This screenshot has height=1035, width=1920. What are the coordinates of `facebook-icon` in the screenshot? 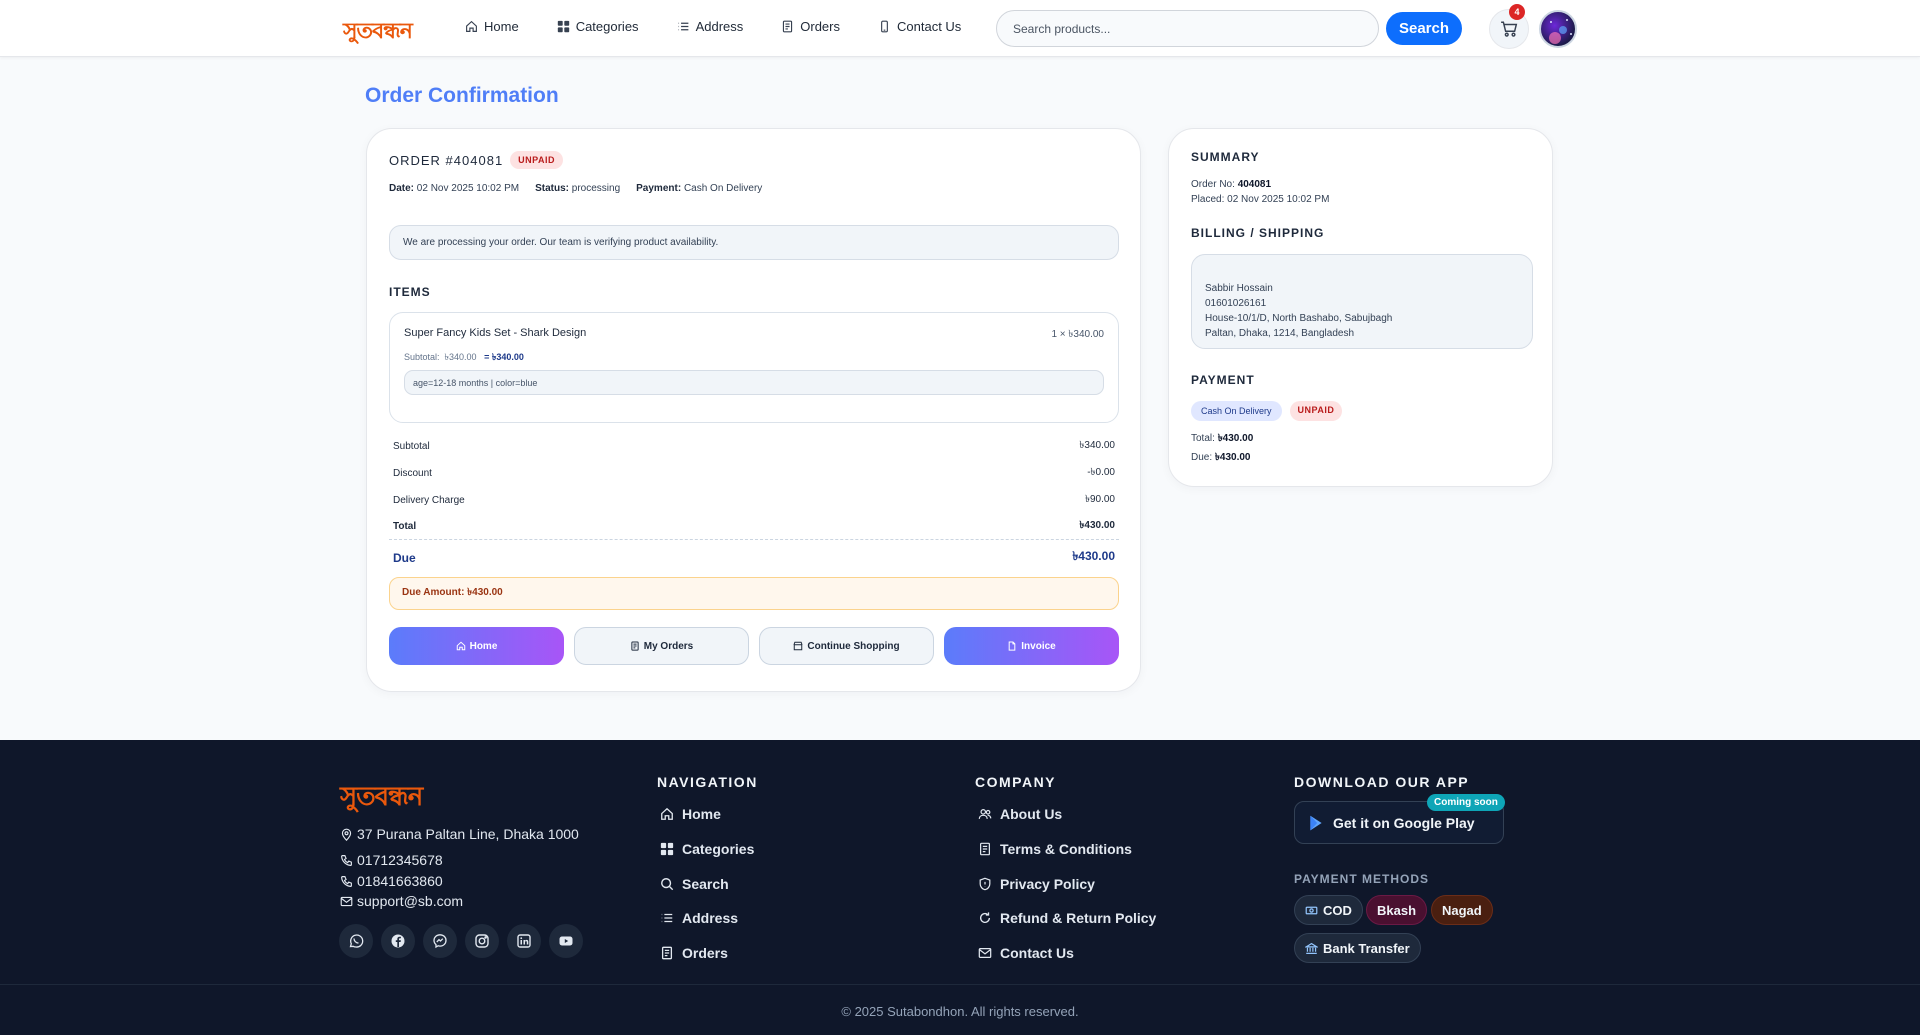 It's located at (398, 941).